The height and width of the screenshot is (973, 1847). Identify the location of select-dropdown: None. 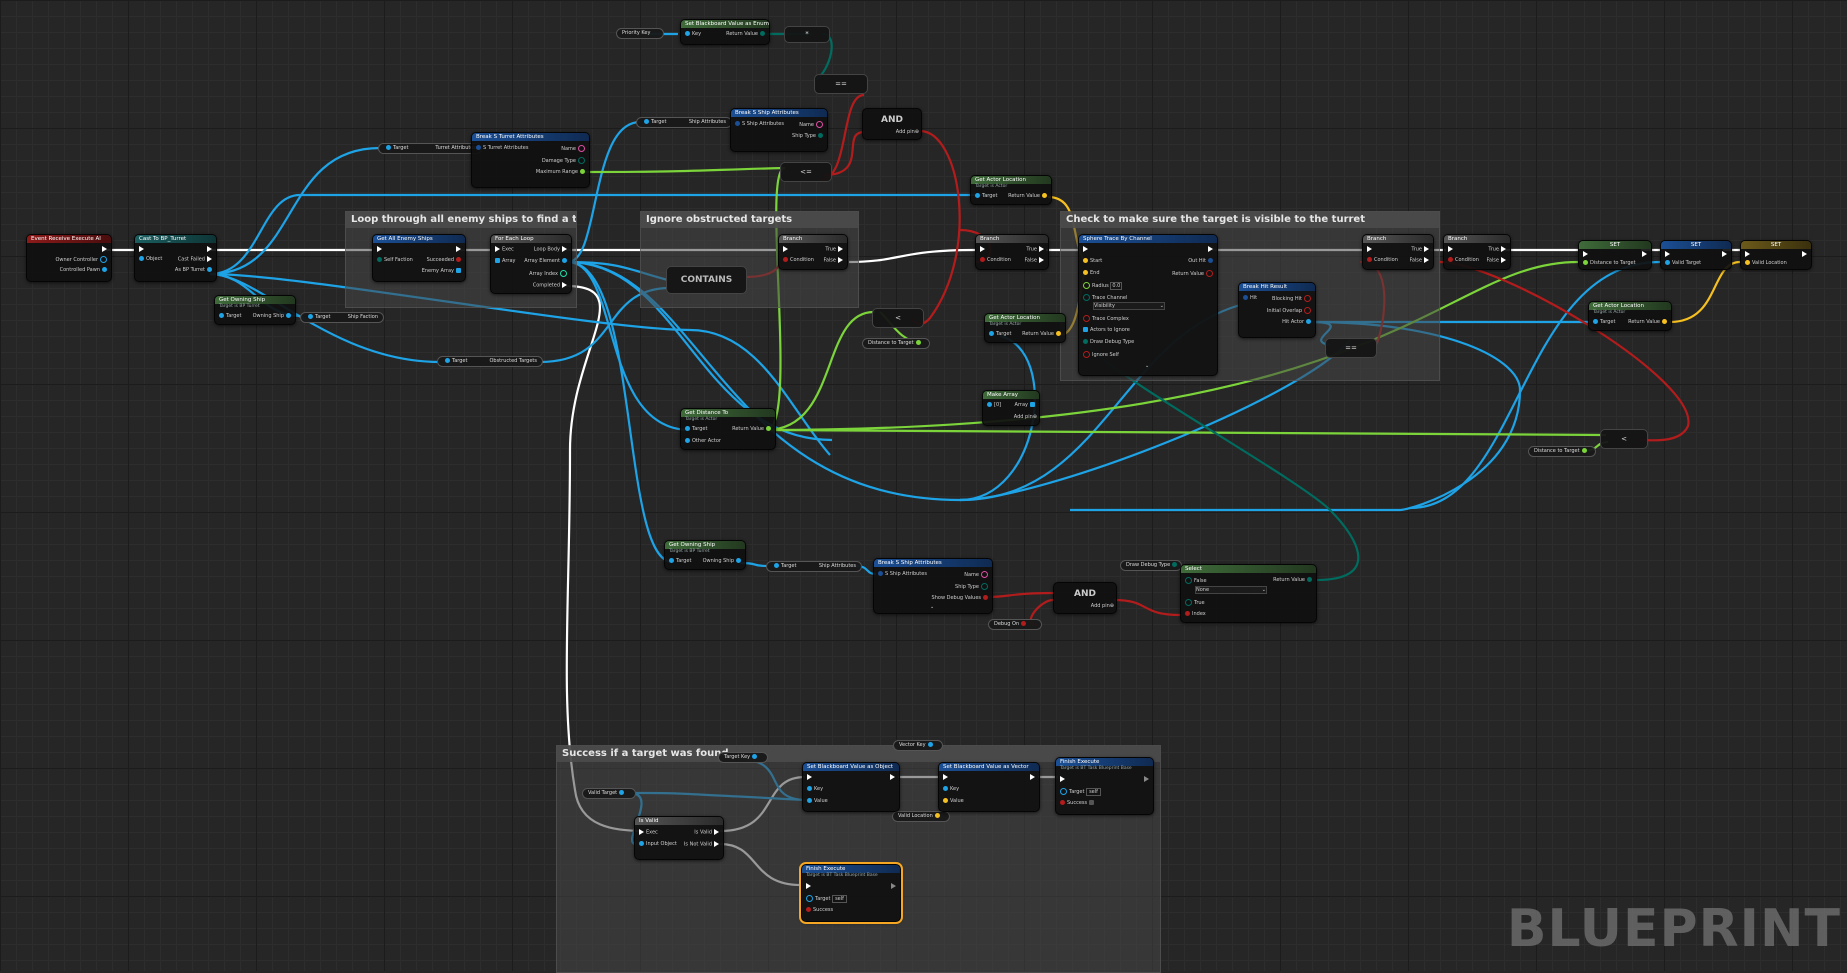
(1202, 590).